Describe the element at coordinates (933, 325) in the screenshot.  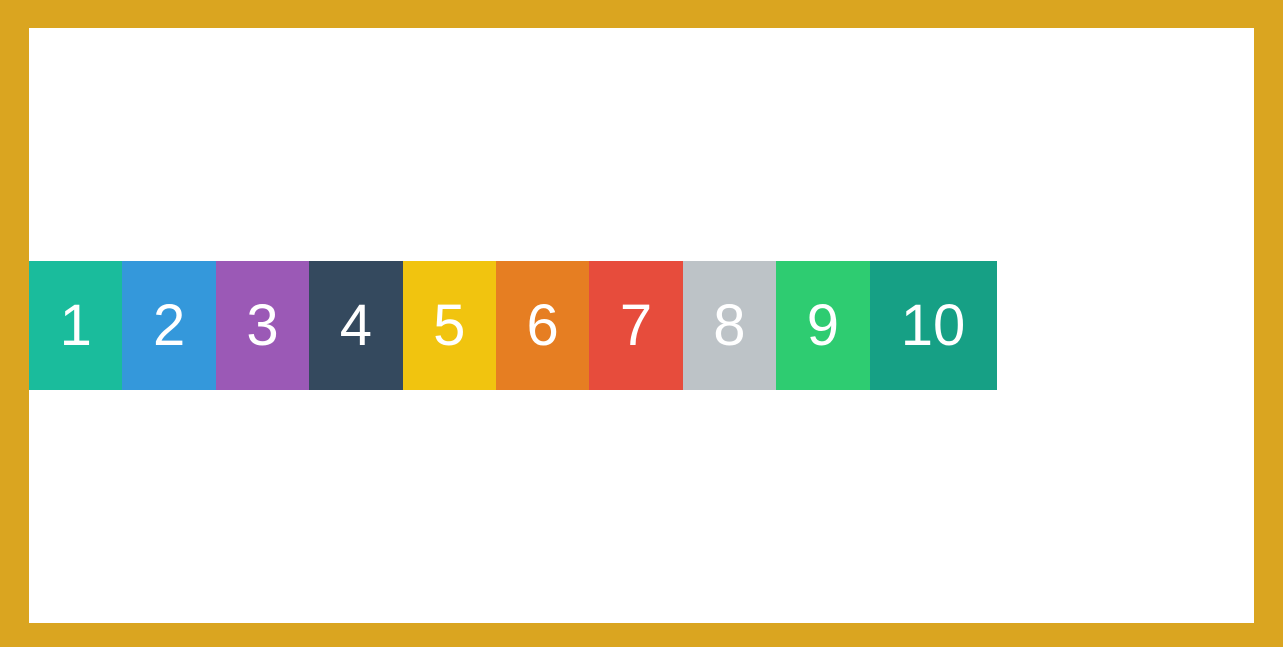
I see `flex-item-10: 10` at that location.